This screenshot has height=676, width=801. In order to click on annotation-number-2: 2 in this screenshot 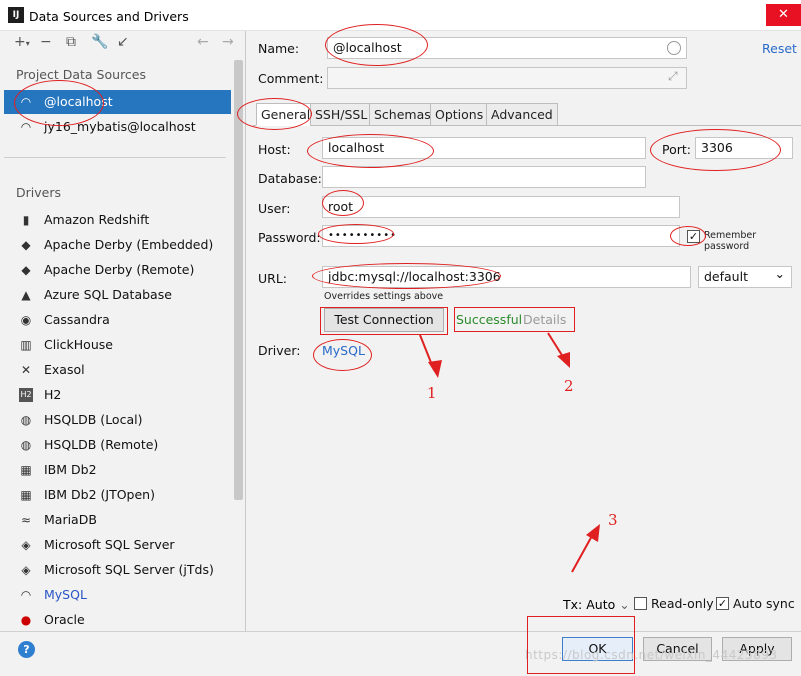, I will do `click(569, 386)`.